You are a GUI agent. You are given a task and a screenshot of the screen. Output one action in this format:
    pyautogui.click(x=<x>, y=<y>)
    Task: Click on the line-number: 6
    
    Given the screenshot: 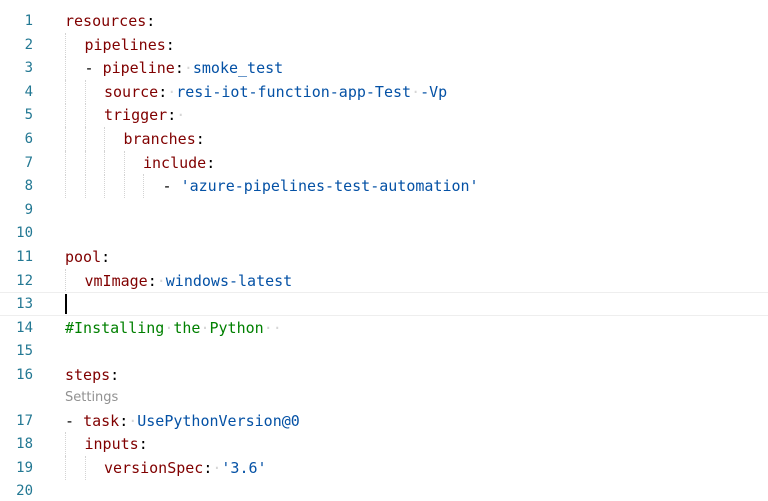 What is the action you would take?
    pyautogui.click(x=28, y=139)
    